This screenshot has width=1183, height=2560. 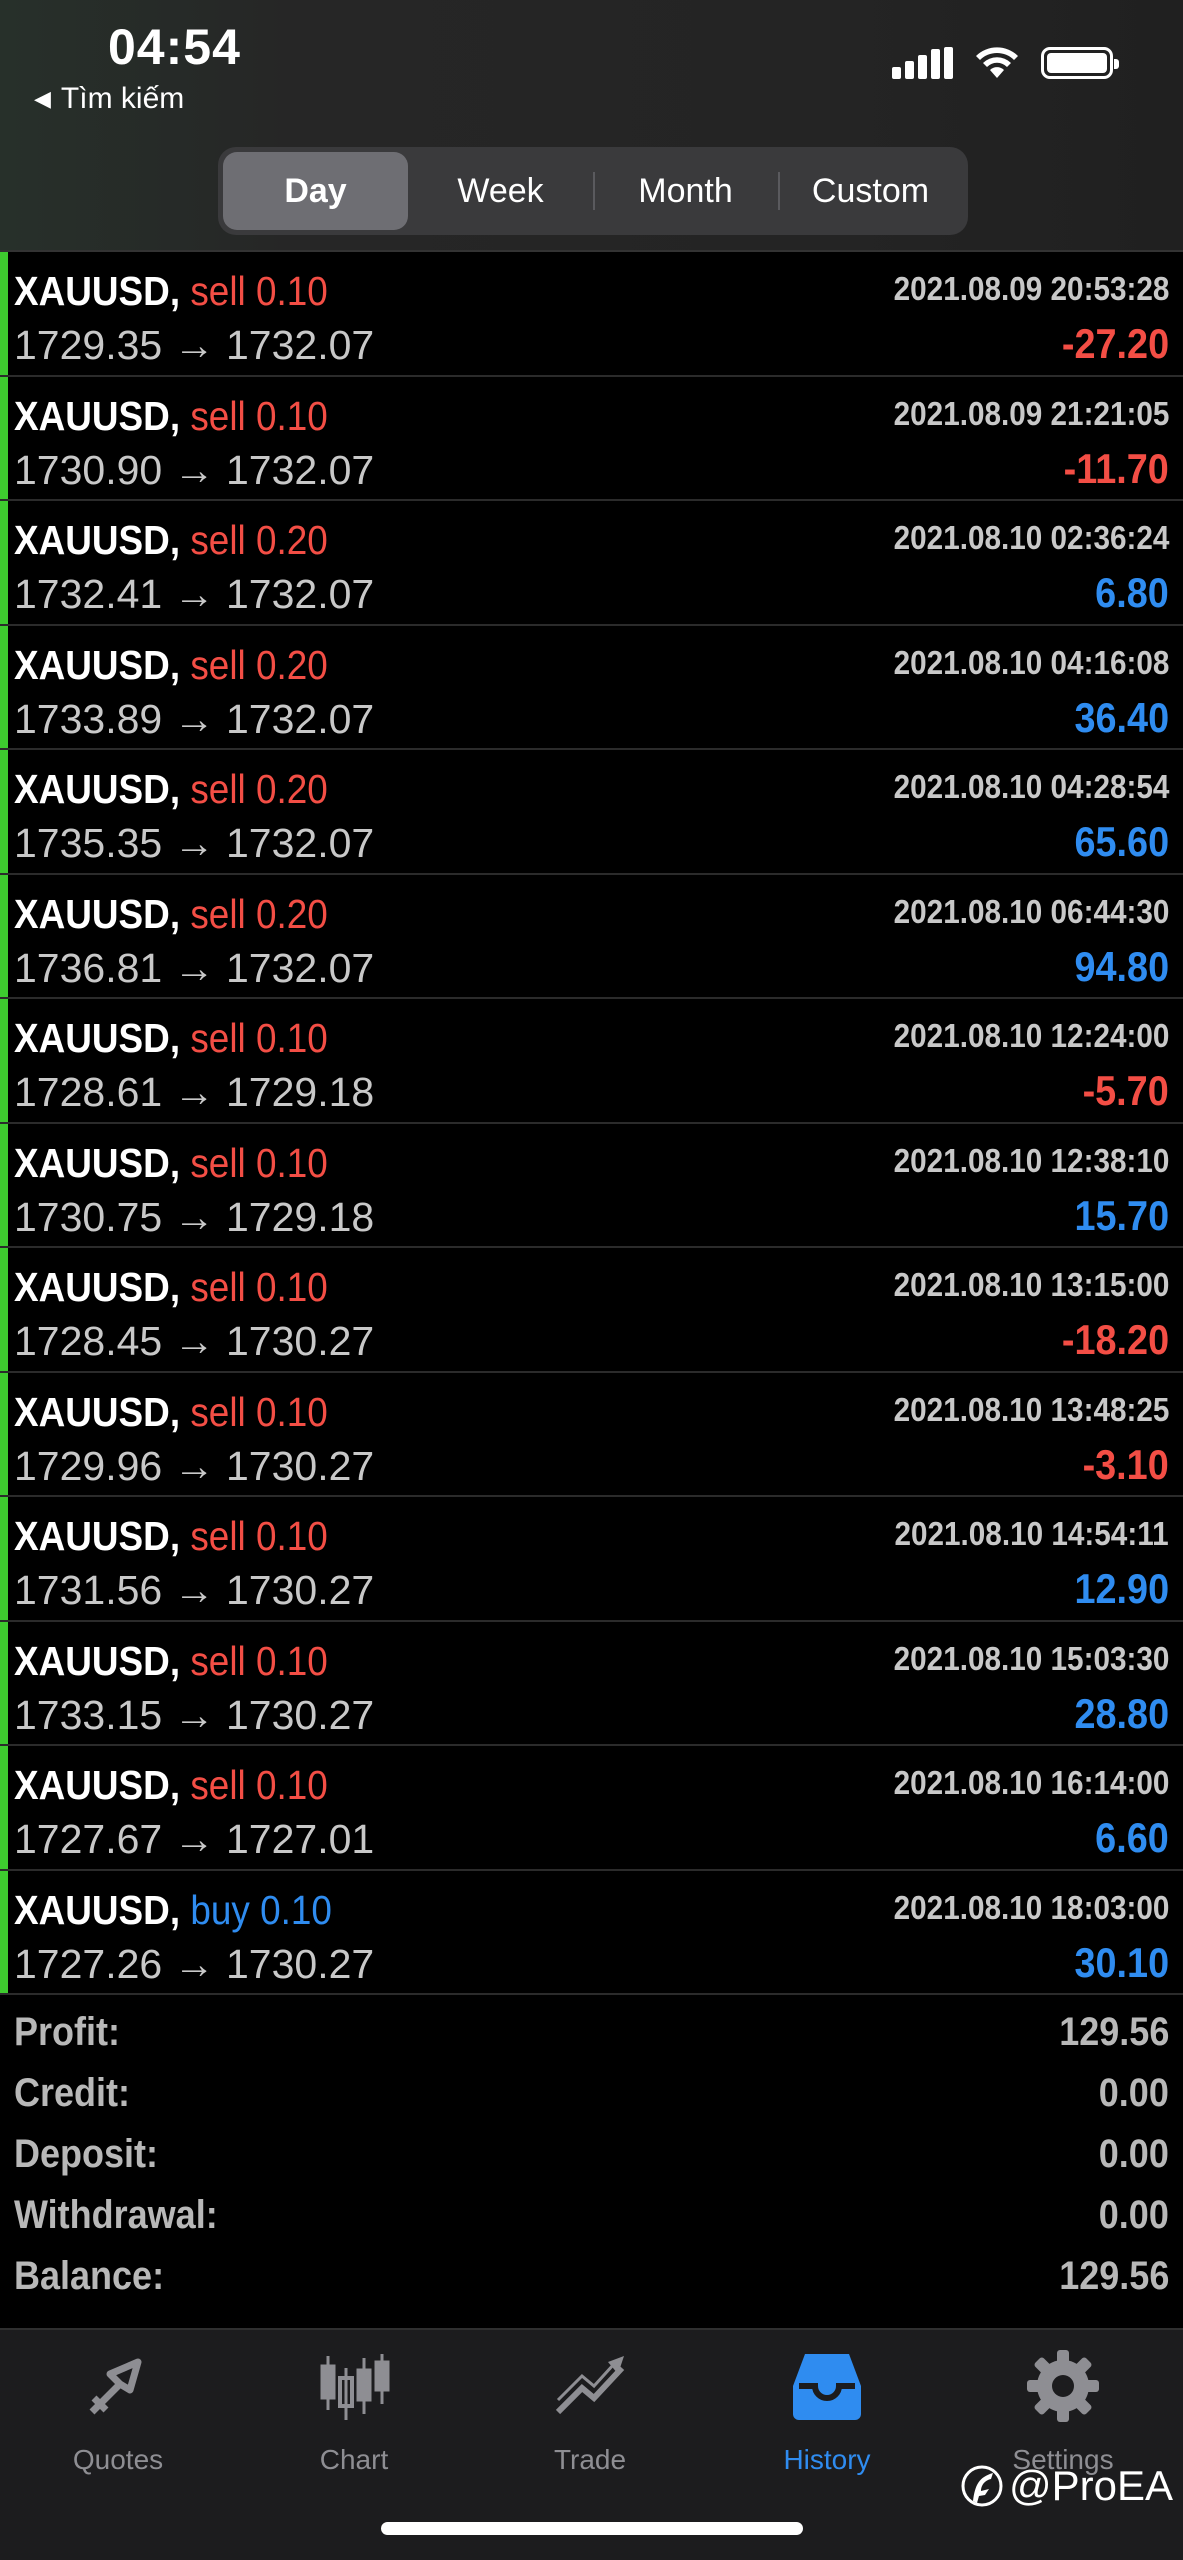 What do you see at coordinates (1132, 592) in the screenshot?
I see `trade-profit: 6.80` at bounding box center [1132, 592].